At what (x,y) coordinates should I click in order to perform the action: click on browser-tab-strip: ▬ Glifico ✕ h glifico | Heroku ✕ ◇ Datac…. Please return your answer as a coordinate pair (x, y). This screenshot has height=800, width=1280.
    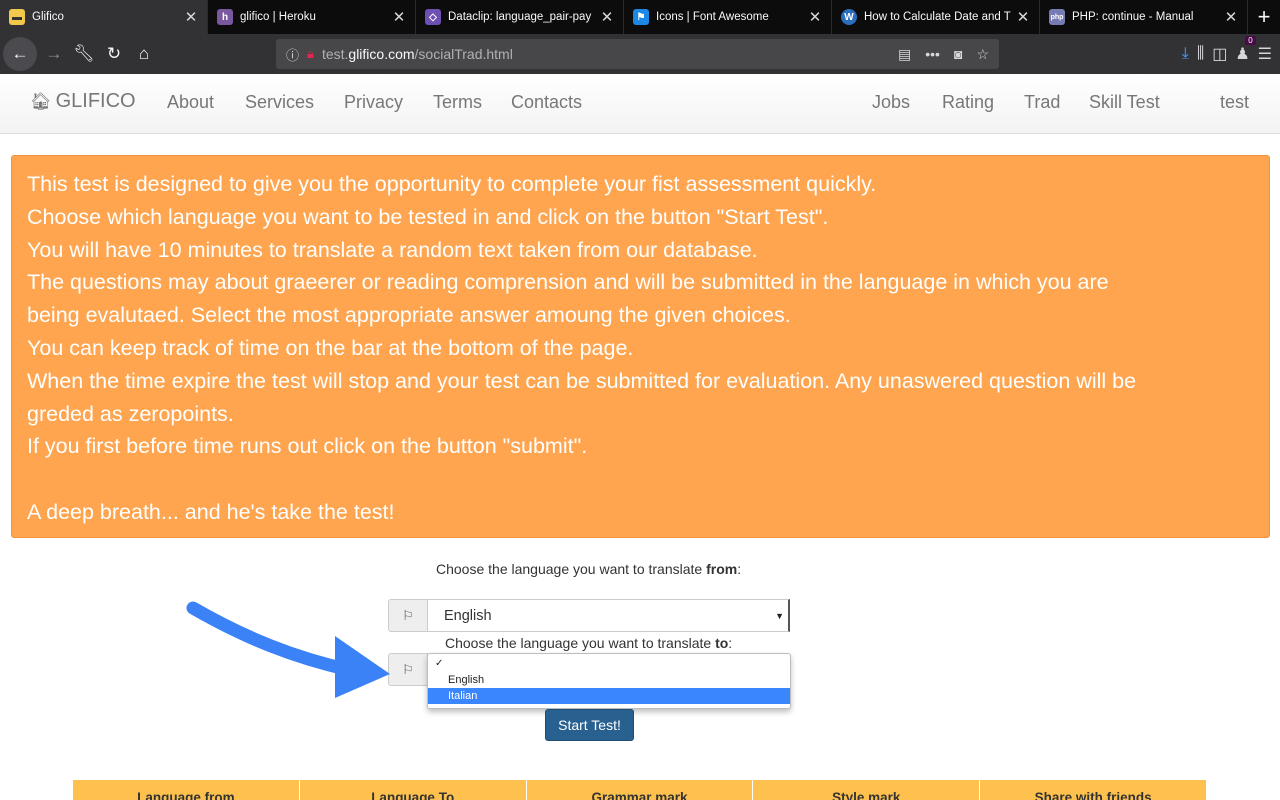
    Looking at the image, I should click on (640, 17).